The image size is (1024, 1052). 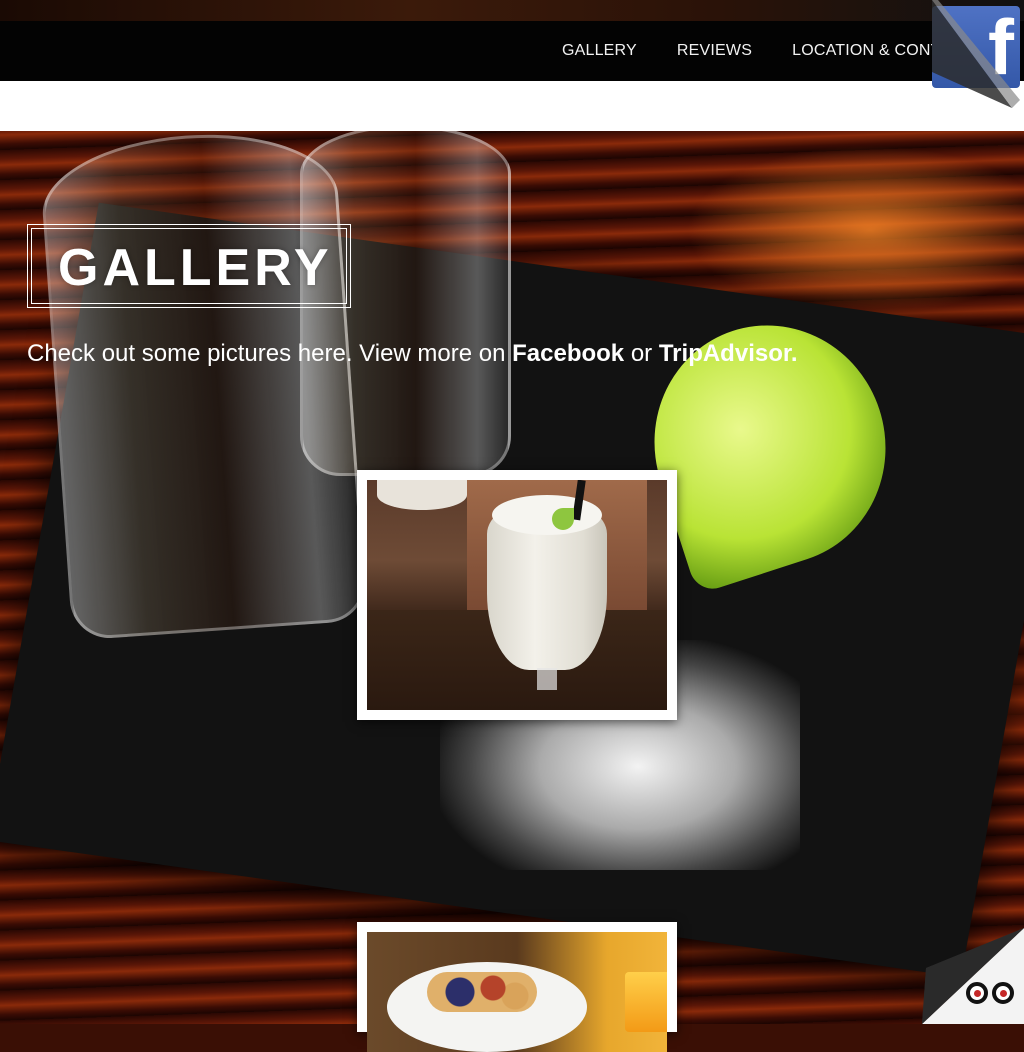 I want to click on gallery-heading-frame: GALLERY, so click(x=189, y=266).